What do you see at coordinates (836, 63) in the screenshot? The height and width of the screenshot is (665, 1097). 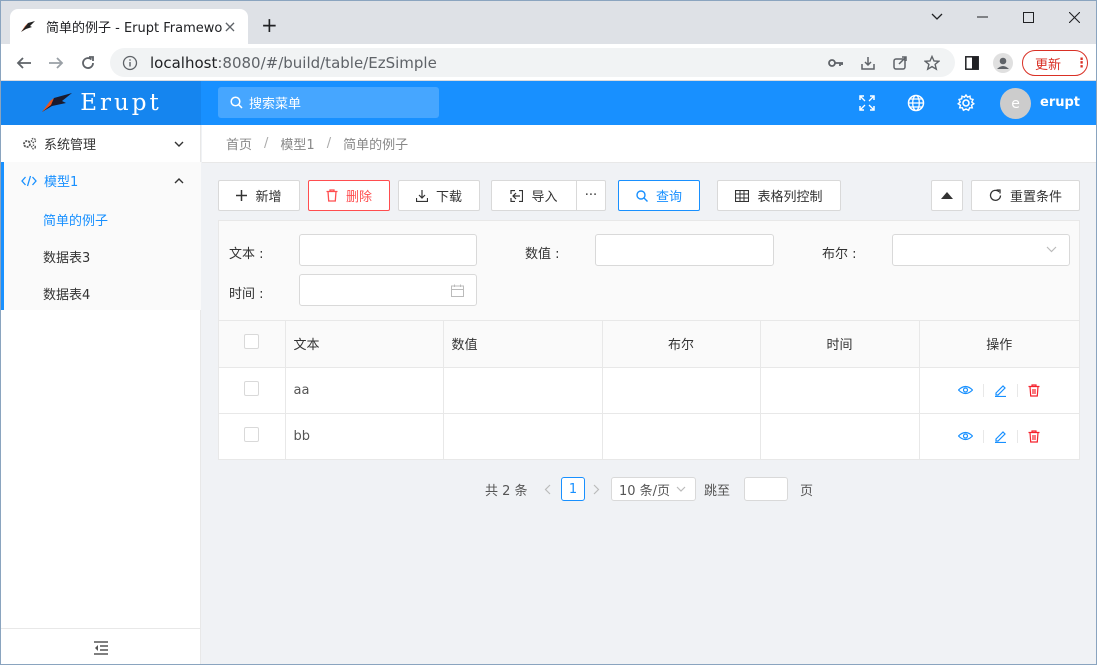 I see `password-key-icon` at bounding box center [836, 63].